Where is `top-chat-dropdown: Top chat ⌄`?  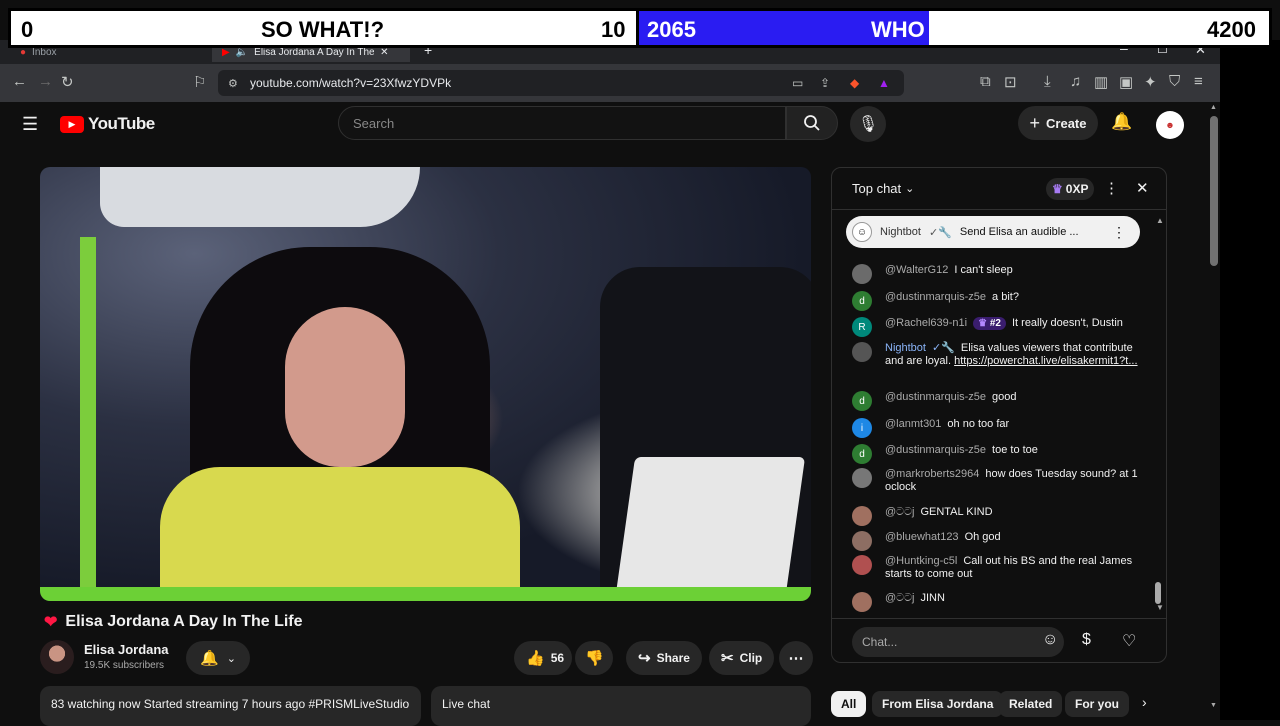
top-chat-dropdown: Top chat ⌄ is located at coordinates (883, 188).